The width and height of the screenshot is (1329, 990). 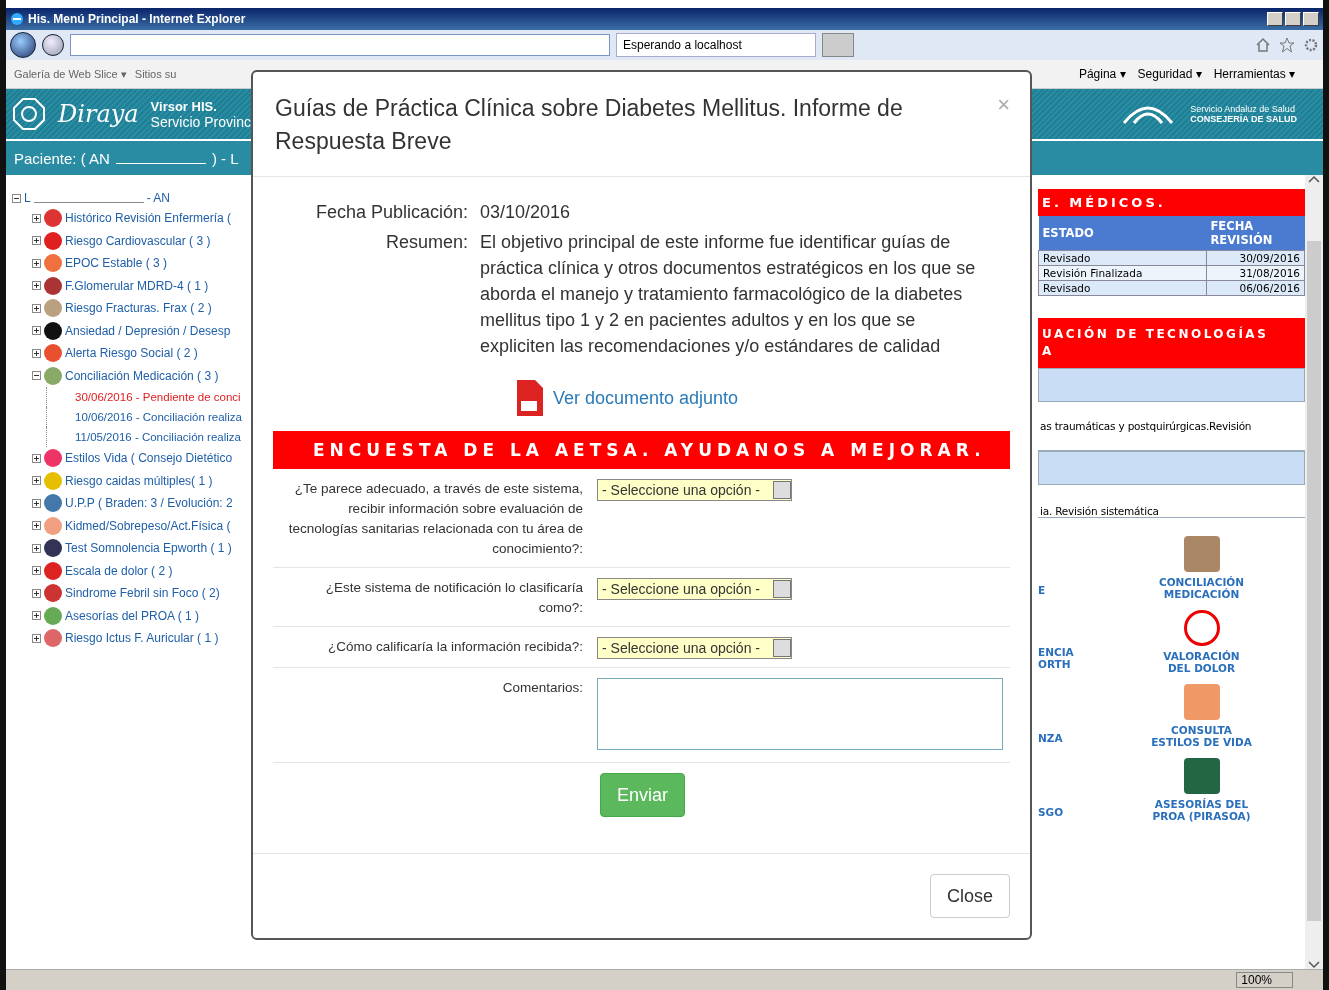 What do you see at coordinates (1068, 652) in the screenshot?
I see `shortcut-label: ENCIA` at bounding box center [1068, 652].